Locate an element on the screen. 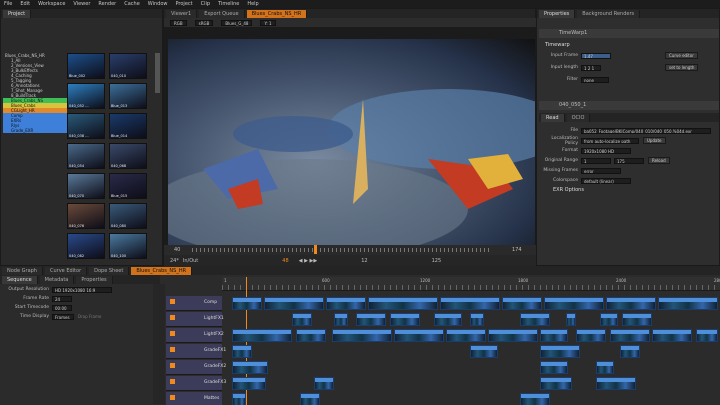  read-node-header: 040_050_1 is located at coordinates (629, 105).